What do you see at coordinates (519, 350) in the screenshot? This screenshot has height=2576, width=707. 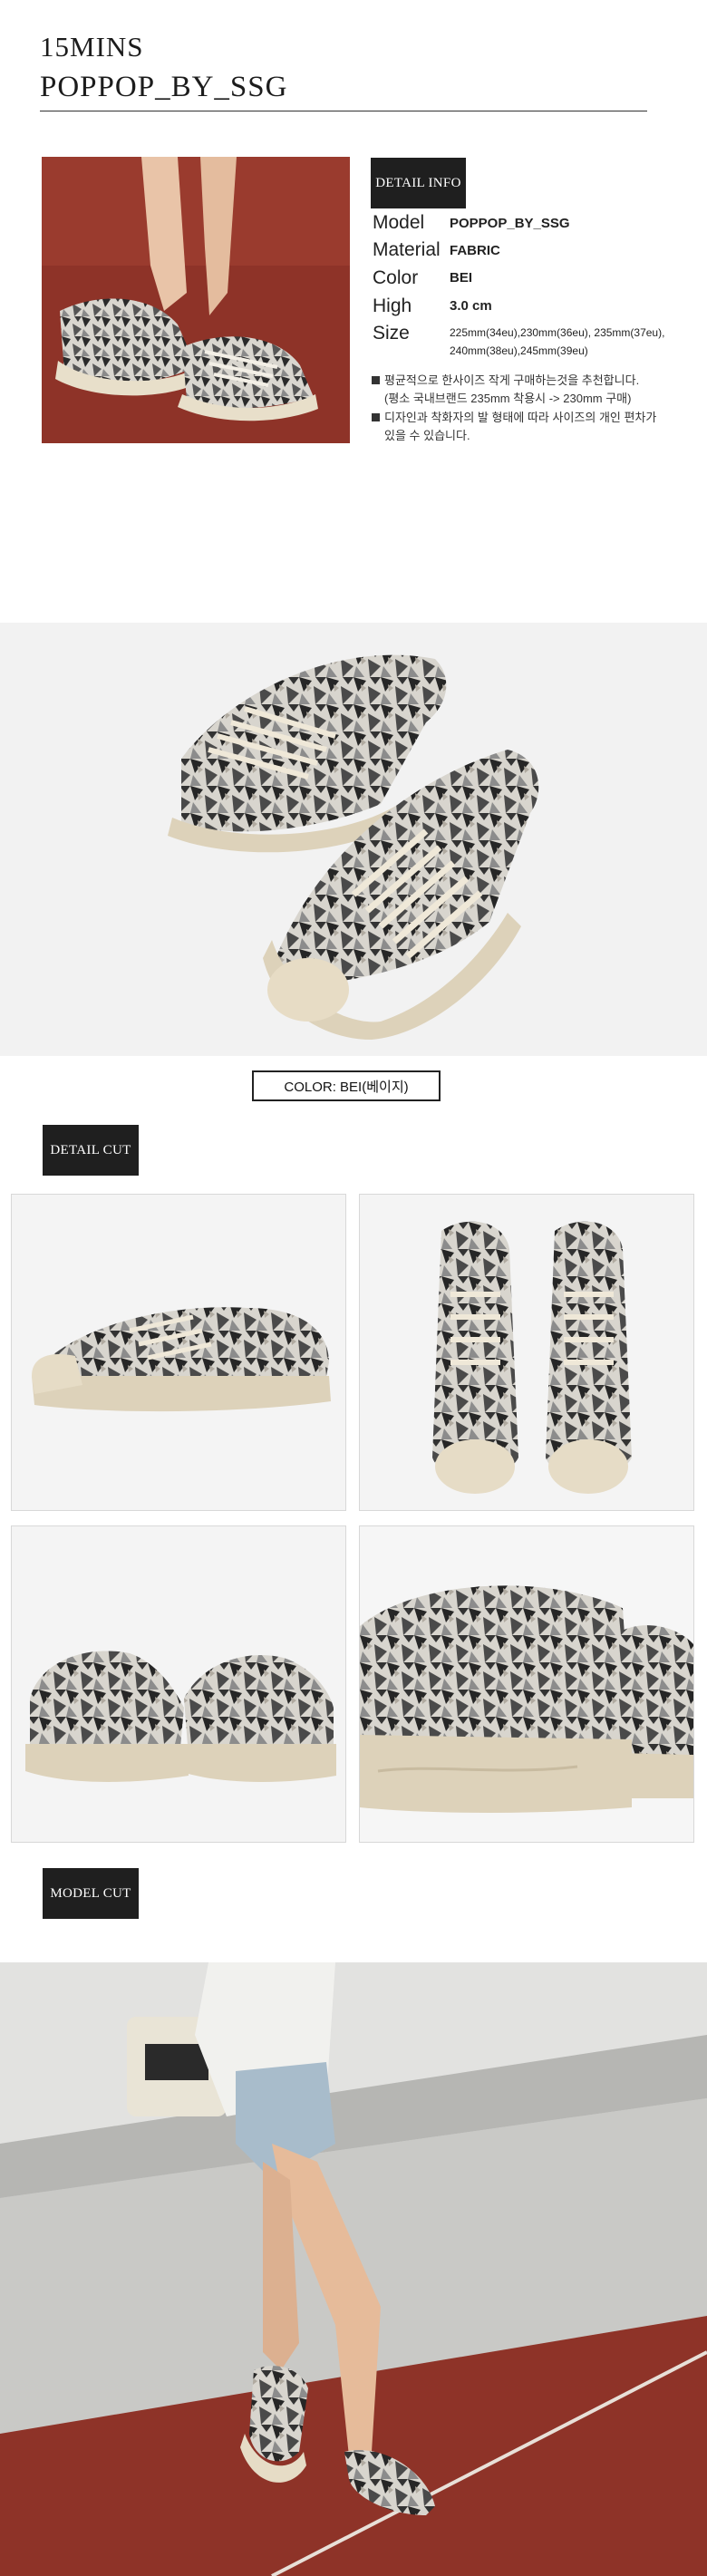 I see `size-line-2: 240mm(38eu),245mm(39eu)` at bounding box center [519, 350].